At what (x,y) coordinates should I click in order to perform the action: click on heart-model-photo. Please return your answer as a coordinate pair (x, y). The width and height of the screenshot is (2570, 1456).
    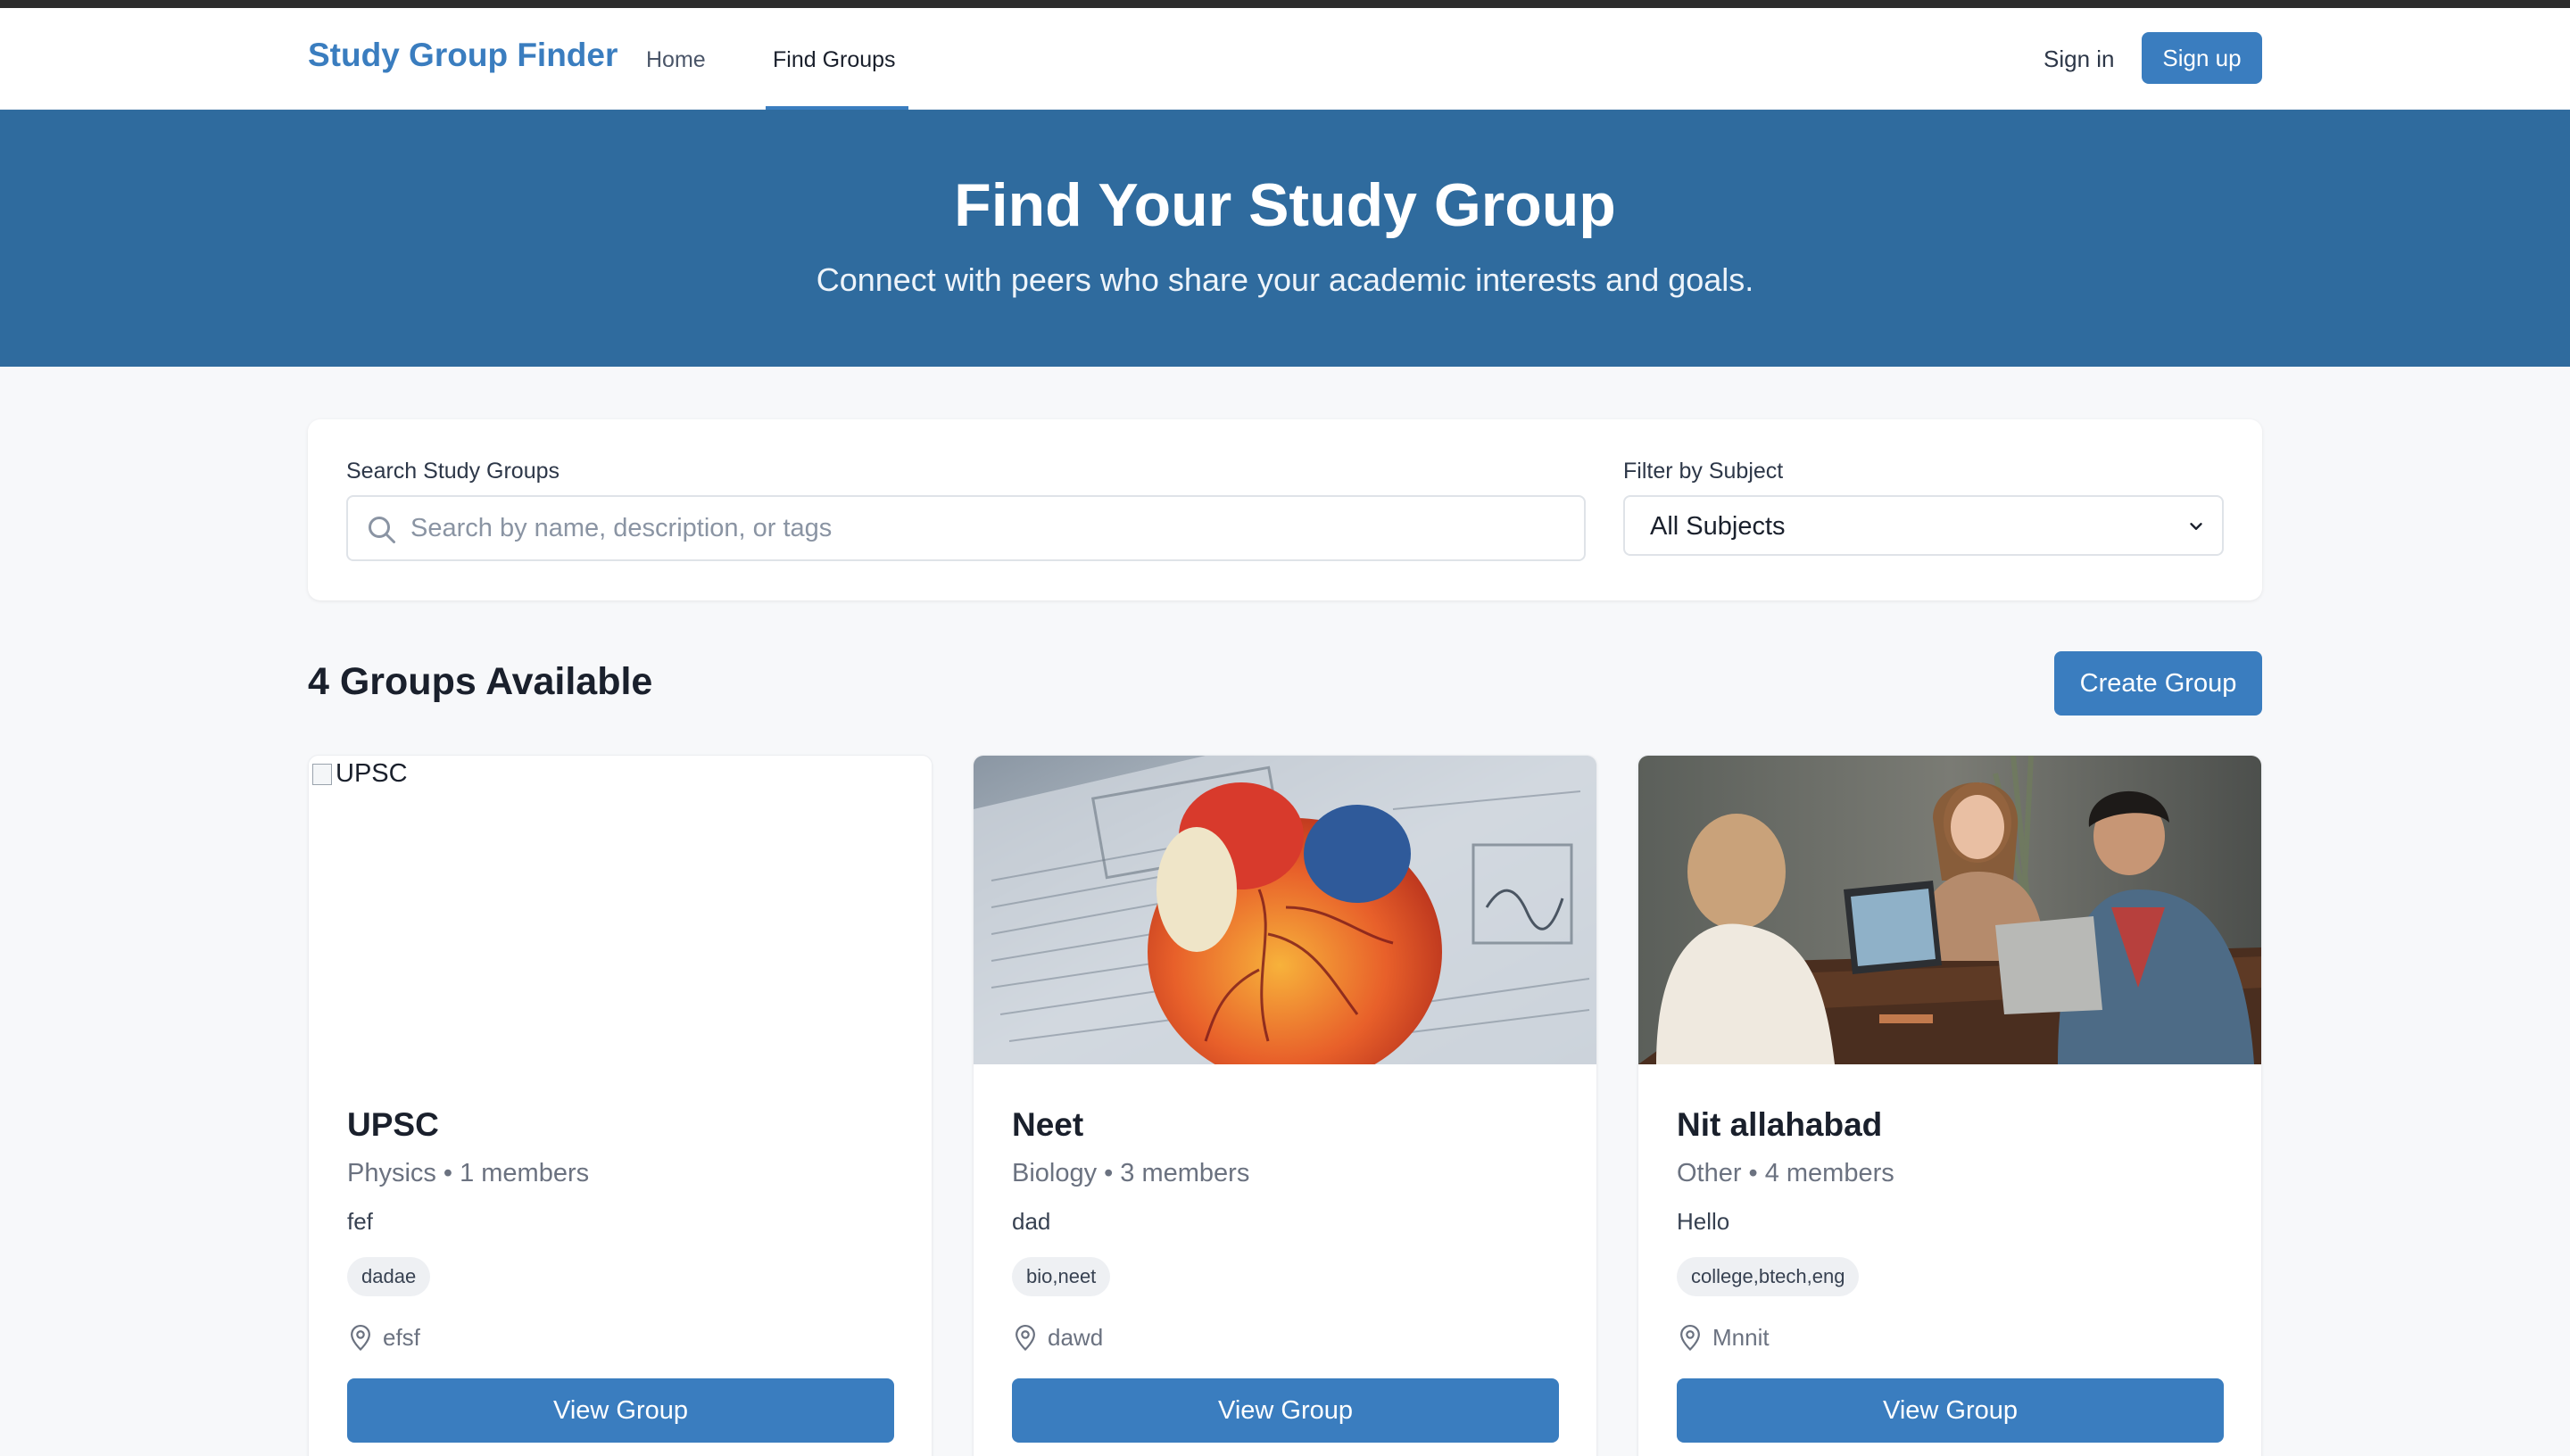
    Looking at the image, I should click on (1285, 910).